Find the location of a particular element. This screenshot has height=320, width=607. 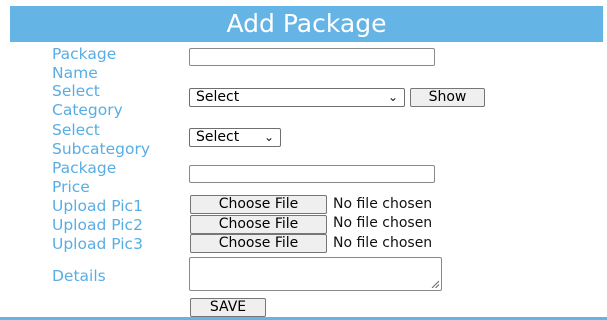

subcategory-select-value: Select is located at coordinates (218, 137).